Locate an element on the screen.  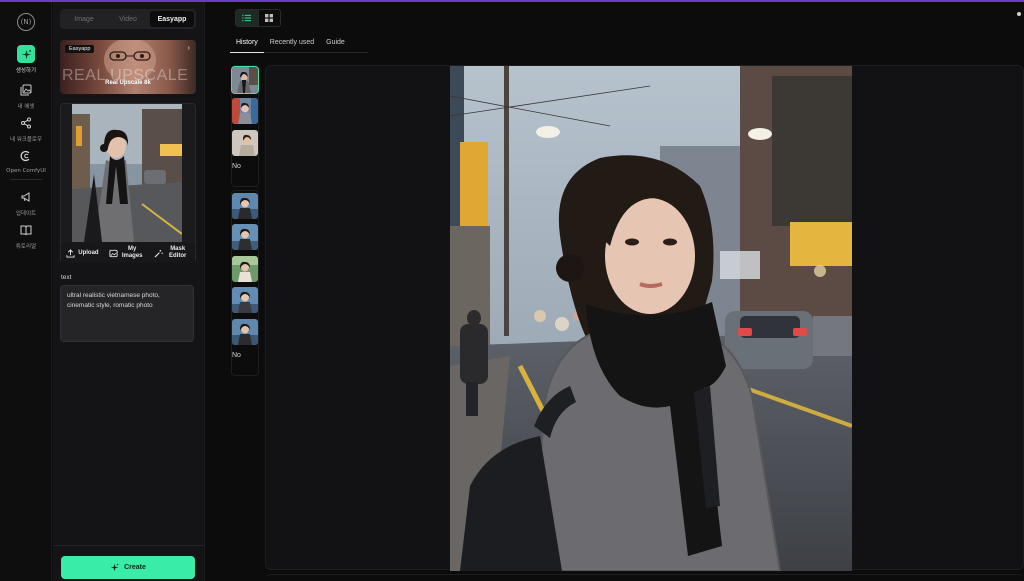
mask-editor-button: Mask Editor is located at coordinates (172, 253).